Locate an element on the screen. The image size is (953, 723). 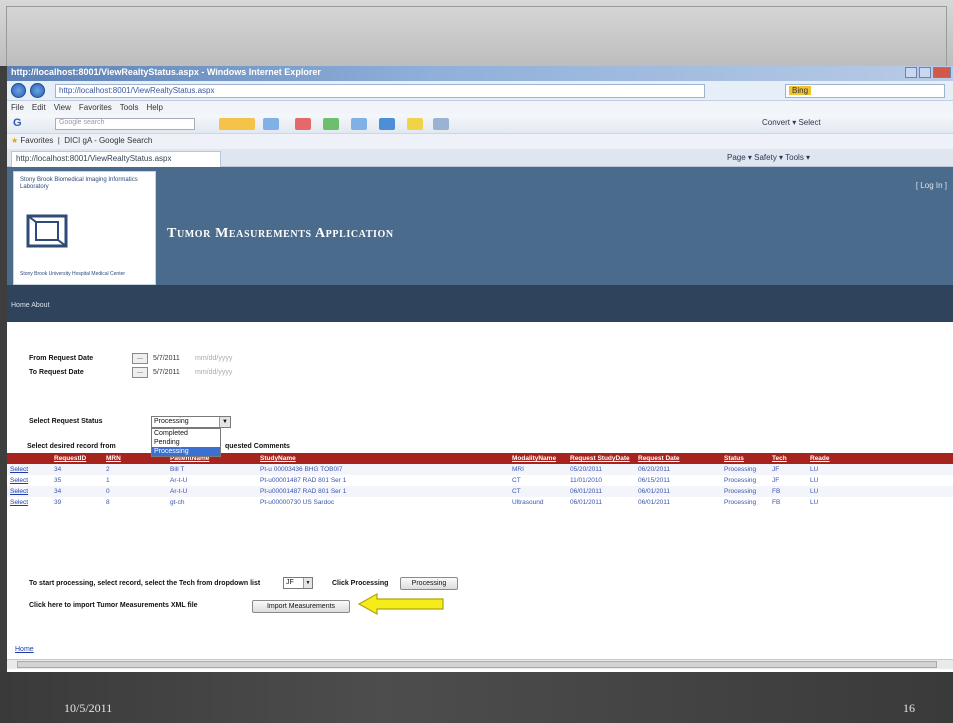
cell-requestdate: 06/01/2011 is located at coordinates (678, 491).